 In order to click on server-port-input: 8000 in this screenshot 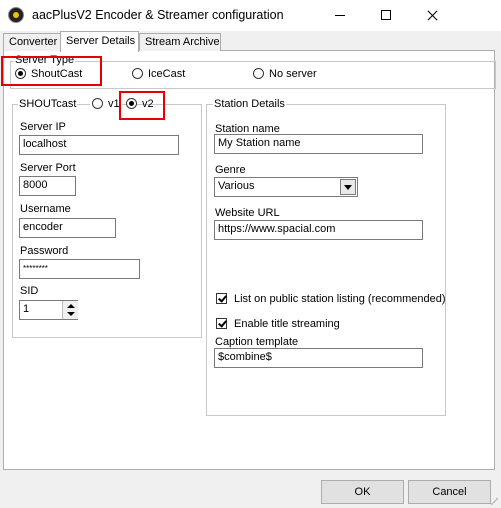, I will do `click(47, 186)`.